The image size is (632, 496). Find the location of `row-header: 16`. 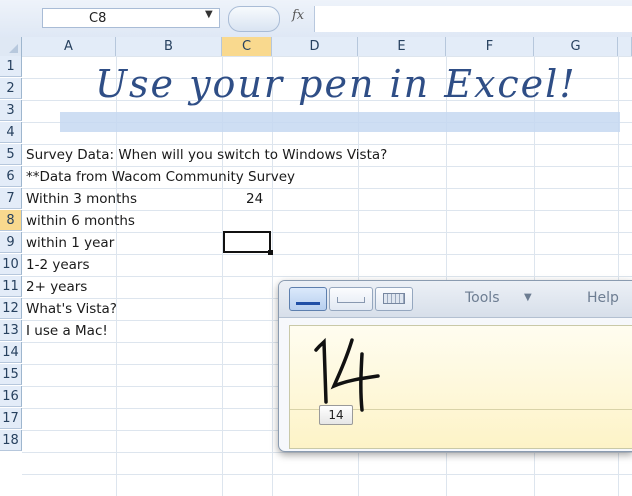

row-header: 16 is located at coordinates (11, 396).